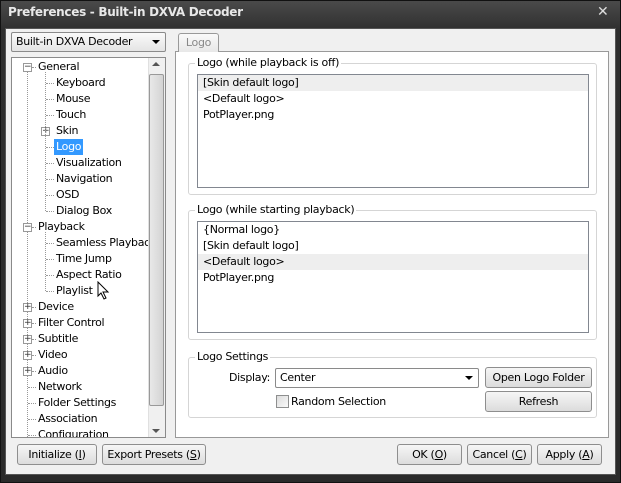 This screenshot has height=483, width=621. Describe the element at coordinates (58, 339) in the screenshot. I see `tree-item-subtitle: Subtitle` at that location.